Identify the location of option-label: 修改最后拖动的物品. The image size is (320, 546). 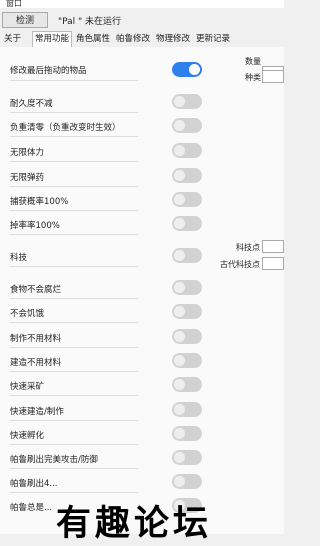
(48, 71).